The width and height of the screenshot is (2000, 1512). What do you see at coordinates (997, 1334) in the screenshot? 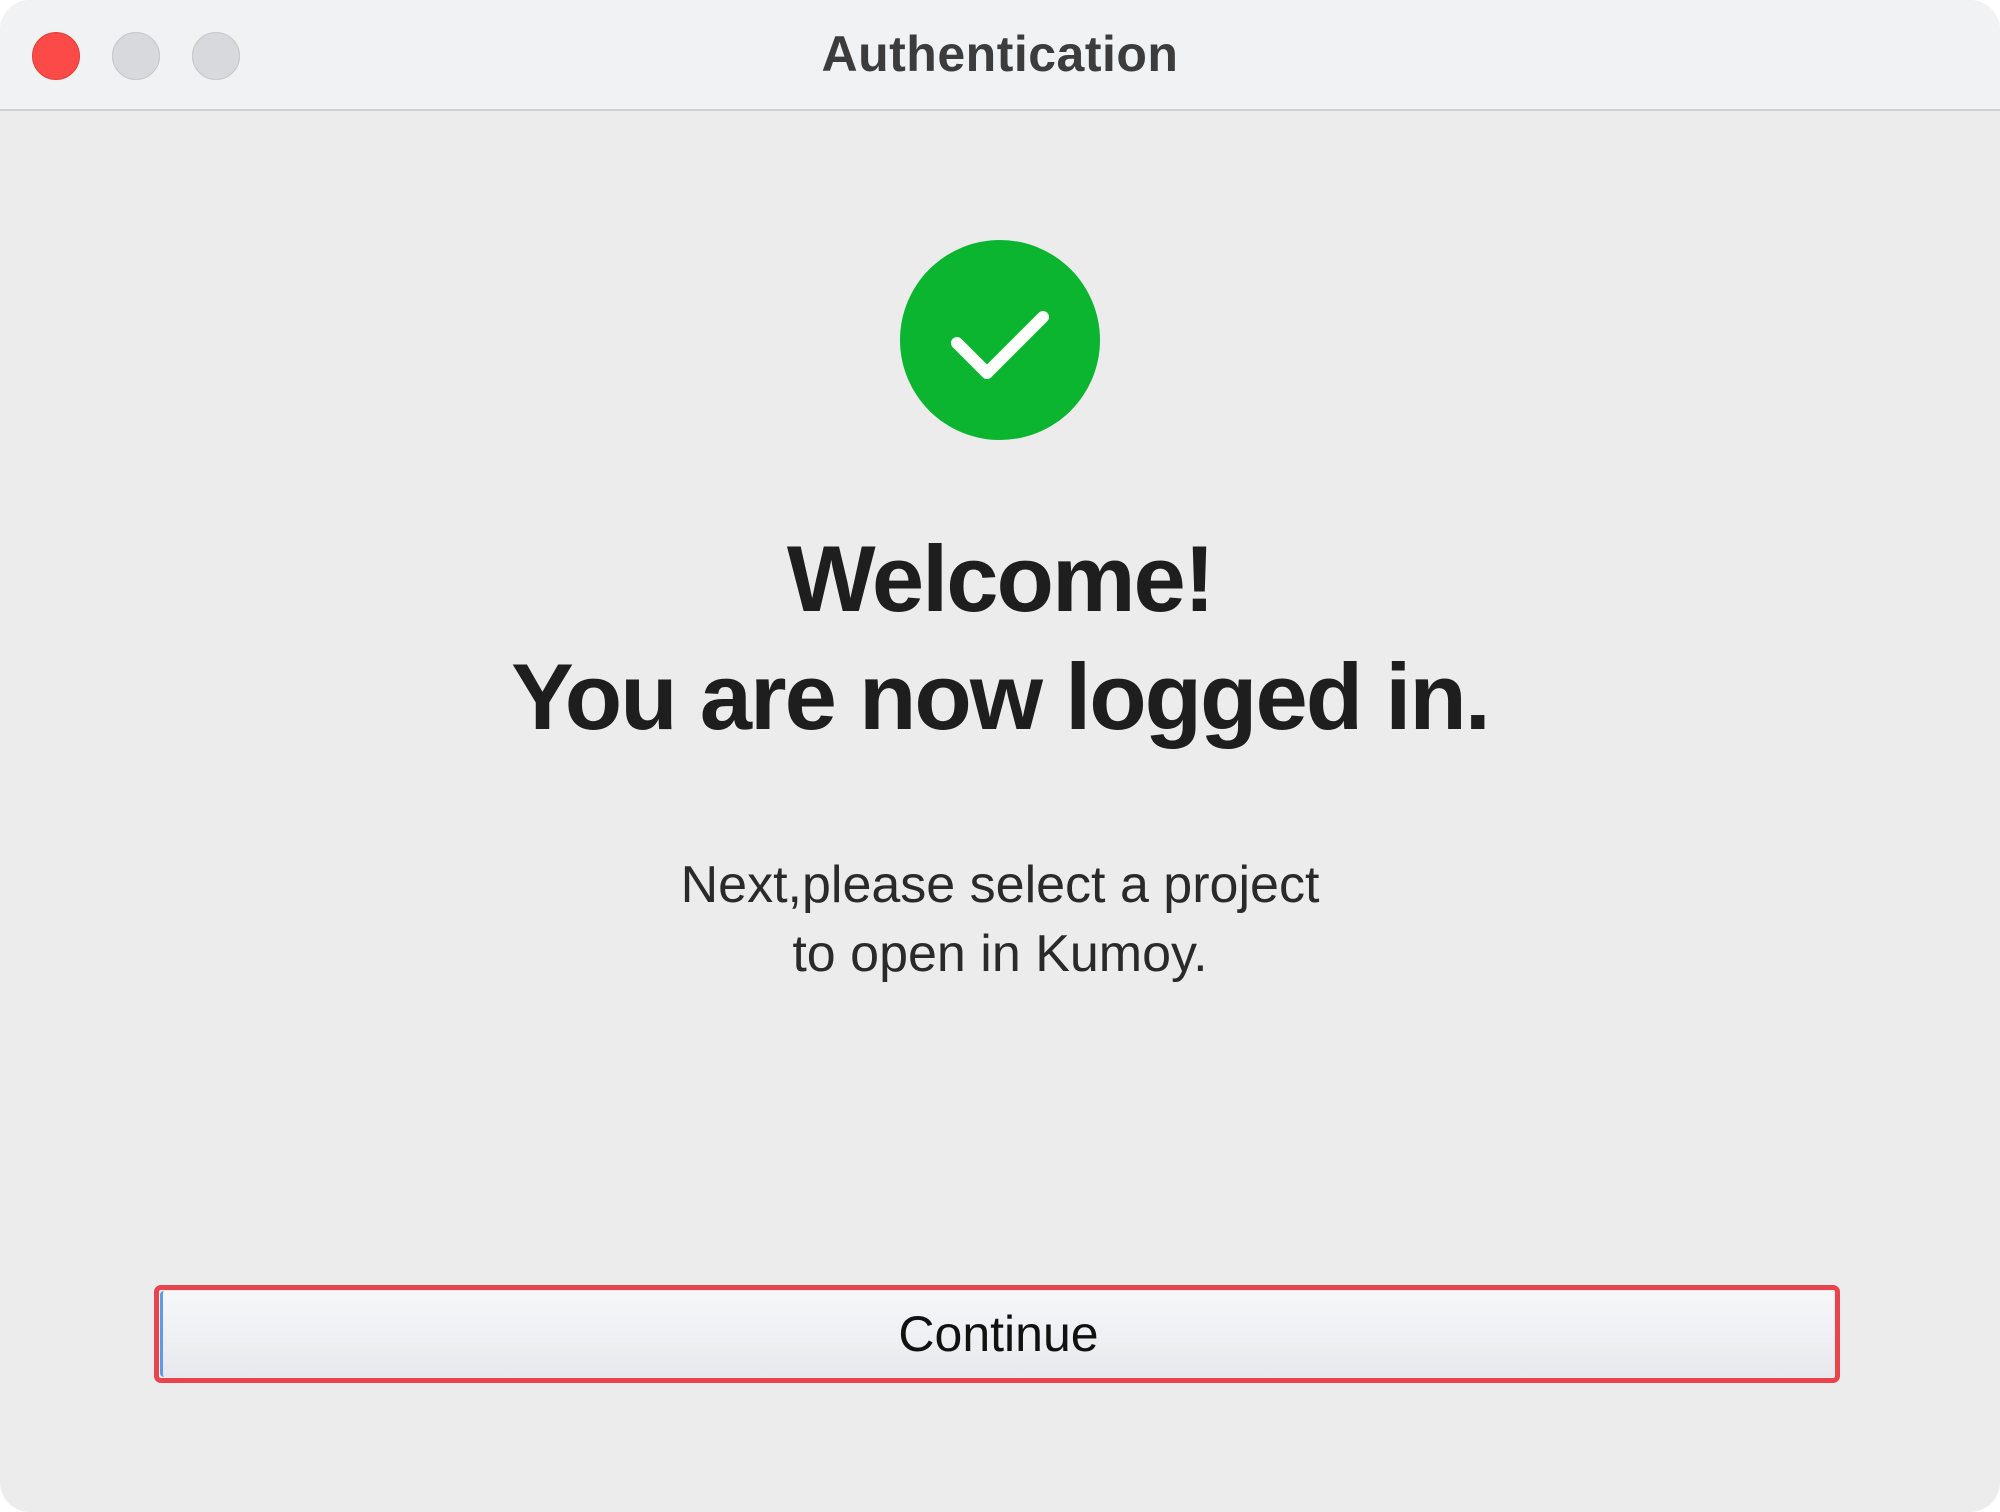
I see `continue-button: Continue` at bounding box center [997, 1334].